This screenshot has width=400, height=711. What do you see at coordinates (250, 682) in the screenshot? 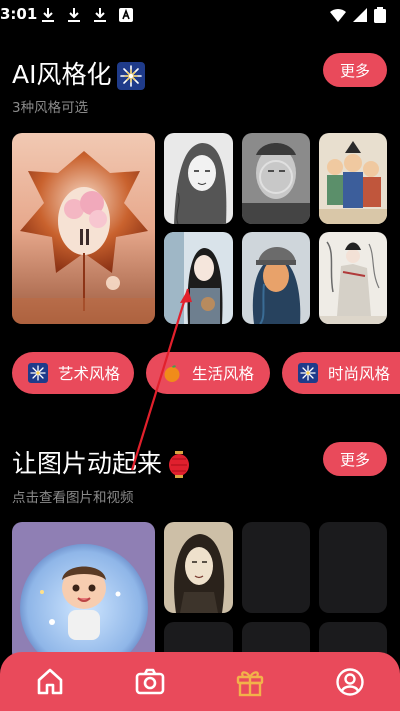
I see `gift-icon` at bounding box center [250, 682].